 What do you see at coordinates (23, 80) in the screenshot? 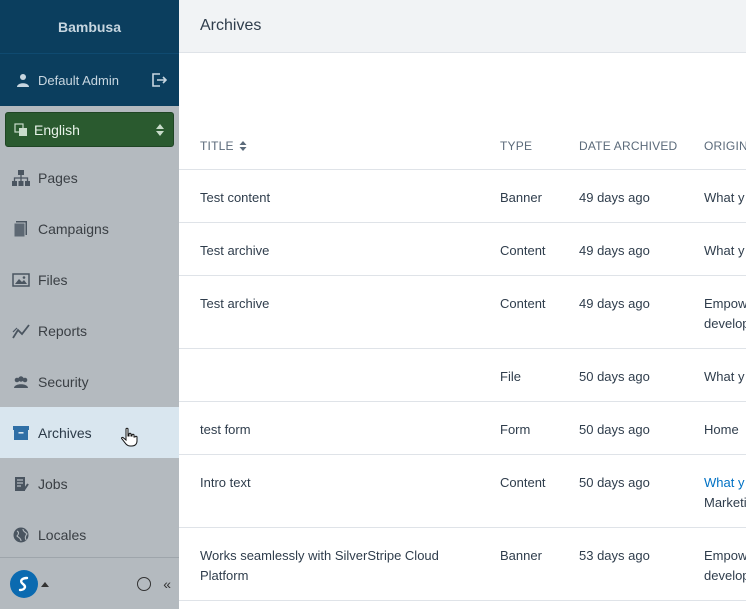
I see `user-icon` at bounding box center [23, 80].